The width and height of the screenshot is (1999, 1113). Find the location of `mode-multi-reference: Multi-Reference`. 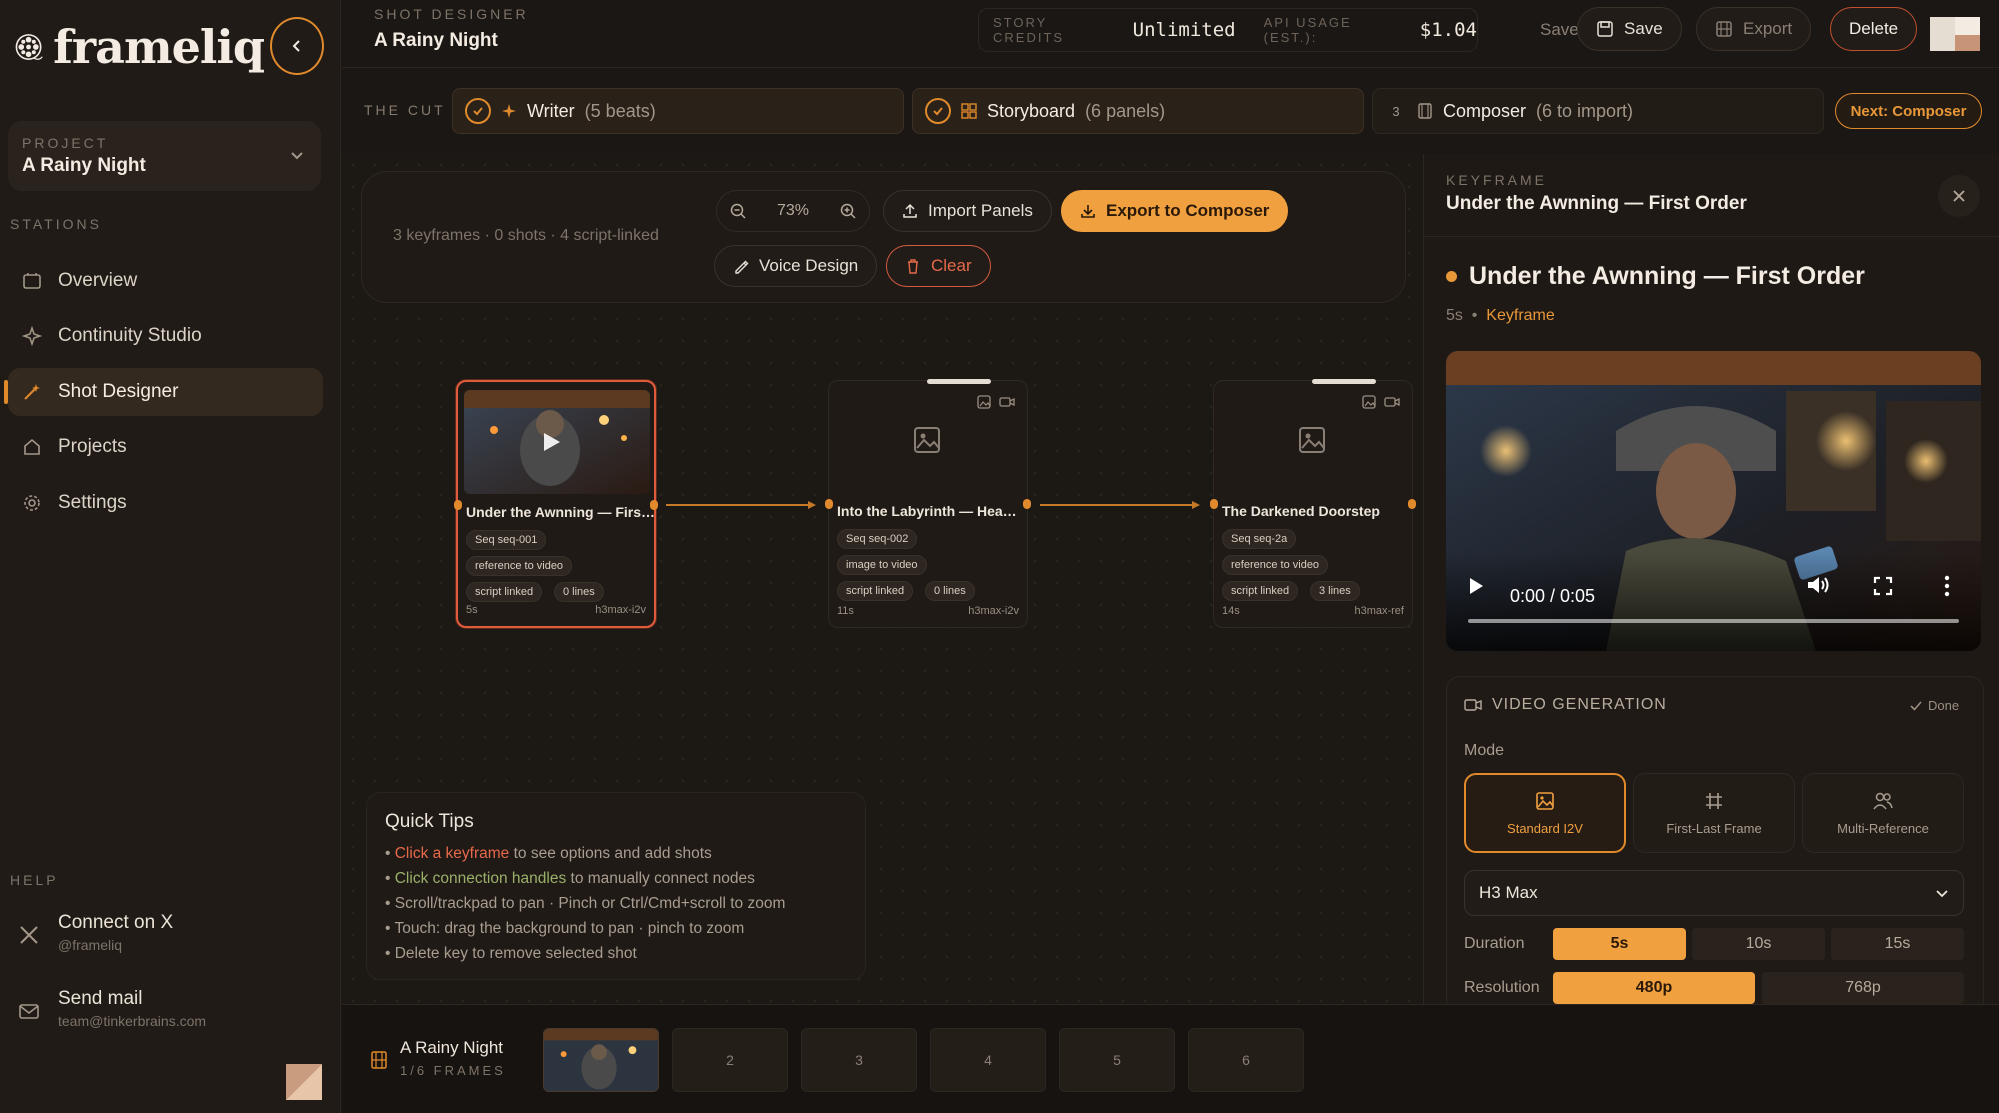

mode-multi-reference: Multi-Reference is located at coordinates (1883, 813).